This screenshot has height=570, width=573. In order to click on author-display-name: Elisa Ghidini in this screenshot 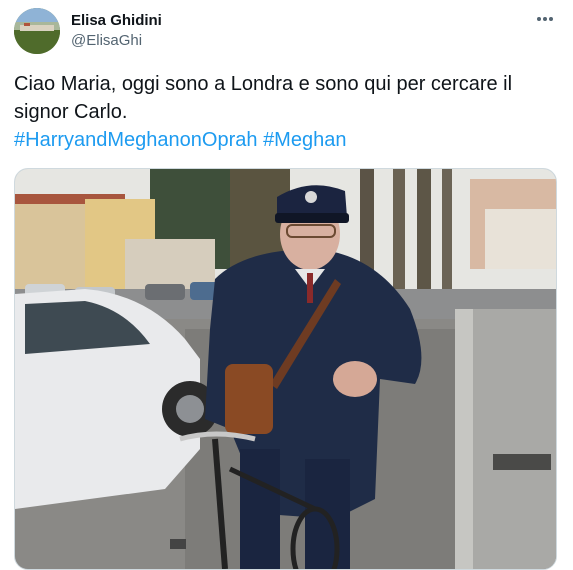, I will do `click(116, 20)`.